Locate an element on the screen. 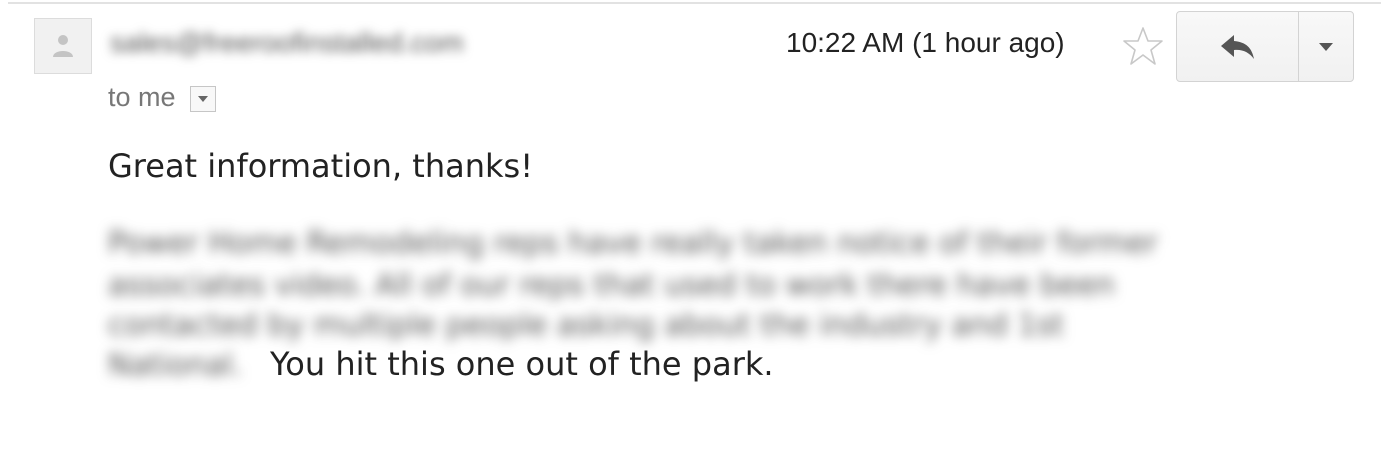  sender-email: sales@freeroofinstalled.com is located at coordinates (287, 43).